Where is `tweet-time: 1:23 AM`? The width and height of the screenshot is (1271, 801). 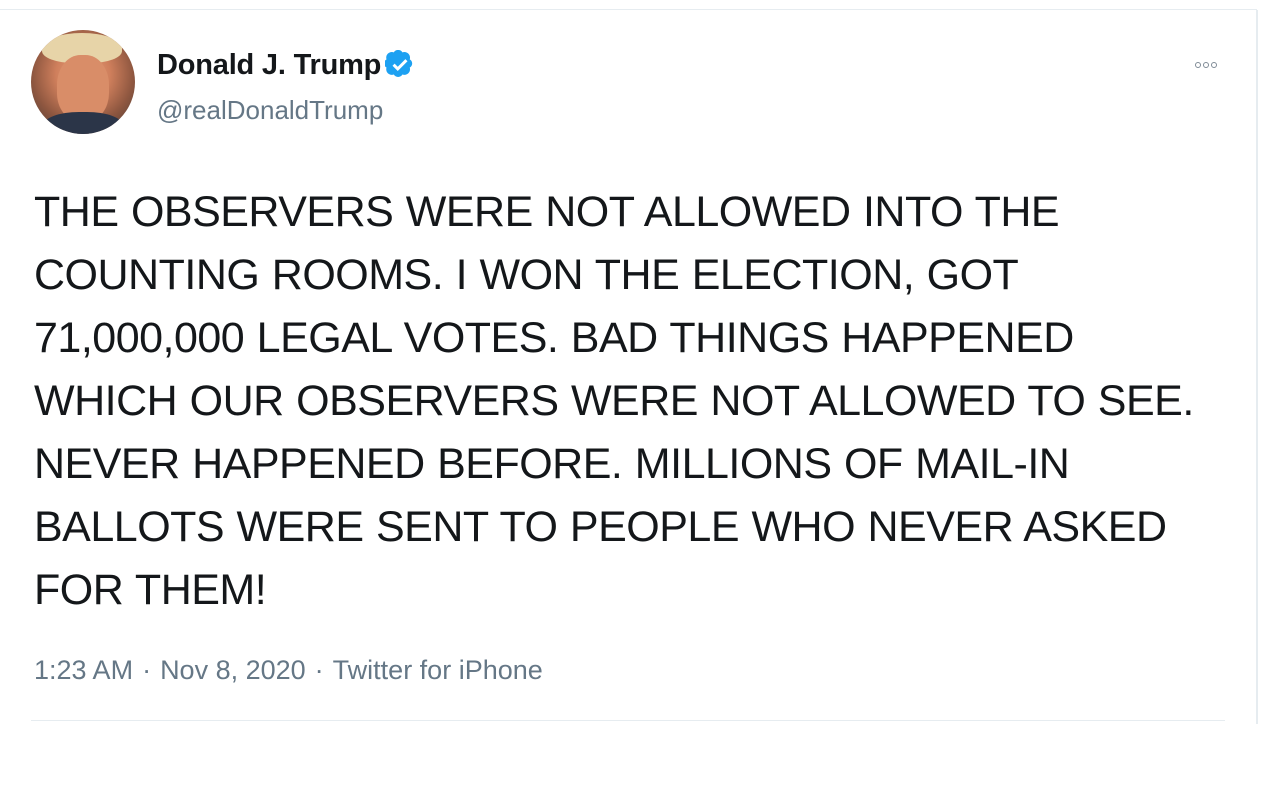
tweet-time: 1:23 AM is located at coordinates (83, 670).